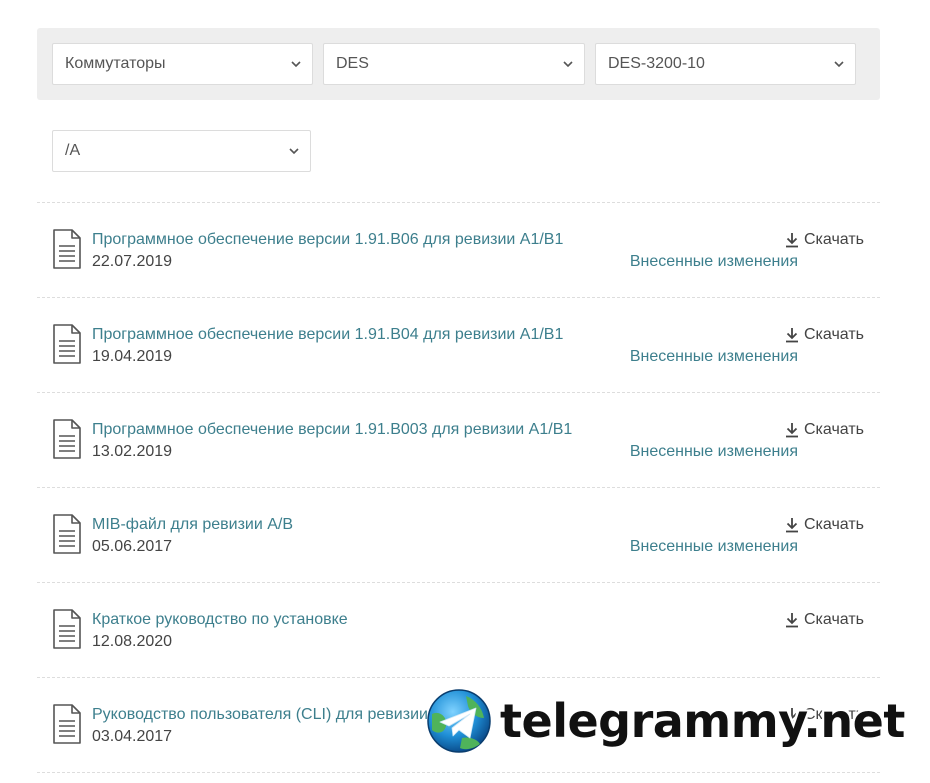 The image size is (930, 783). Describe the element at coordinates (132, 546) in the screenshot. I see `file-date: 05.06.2017` at that location.